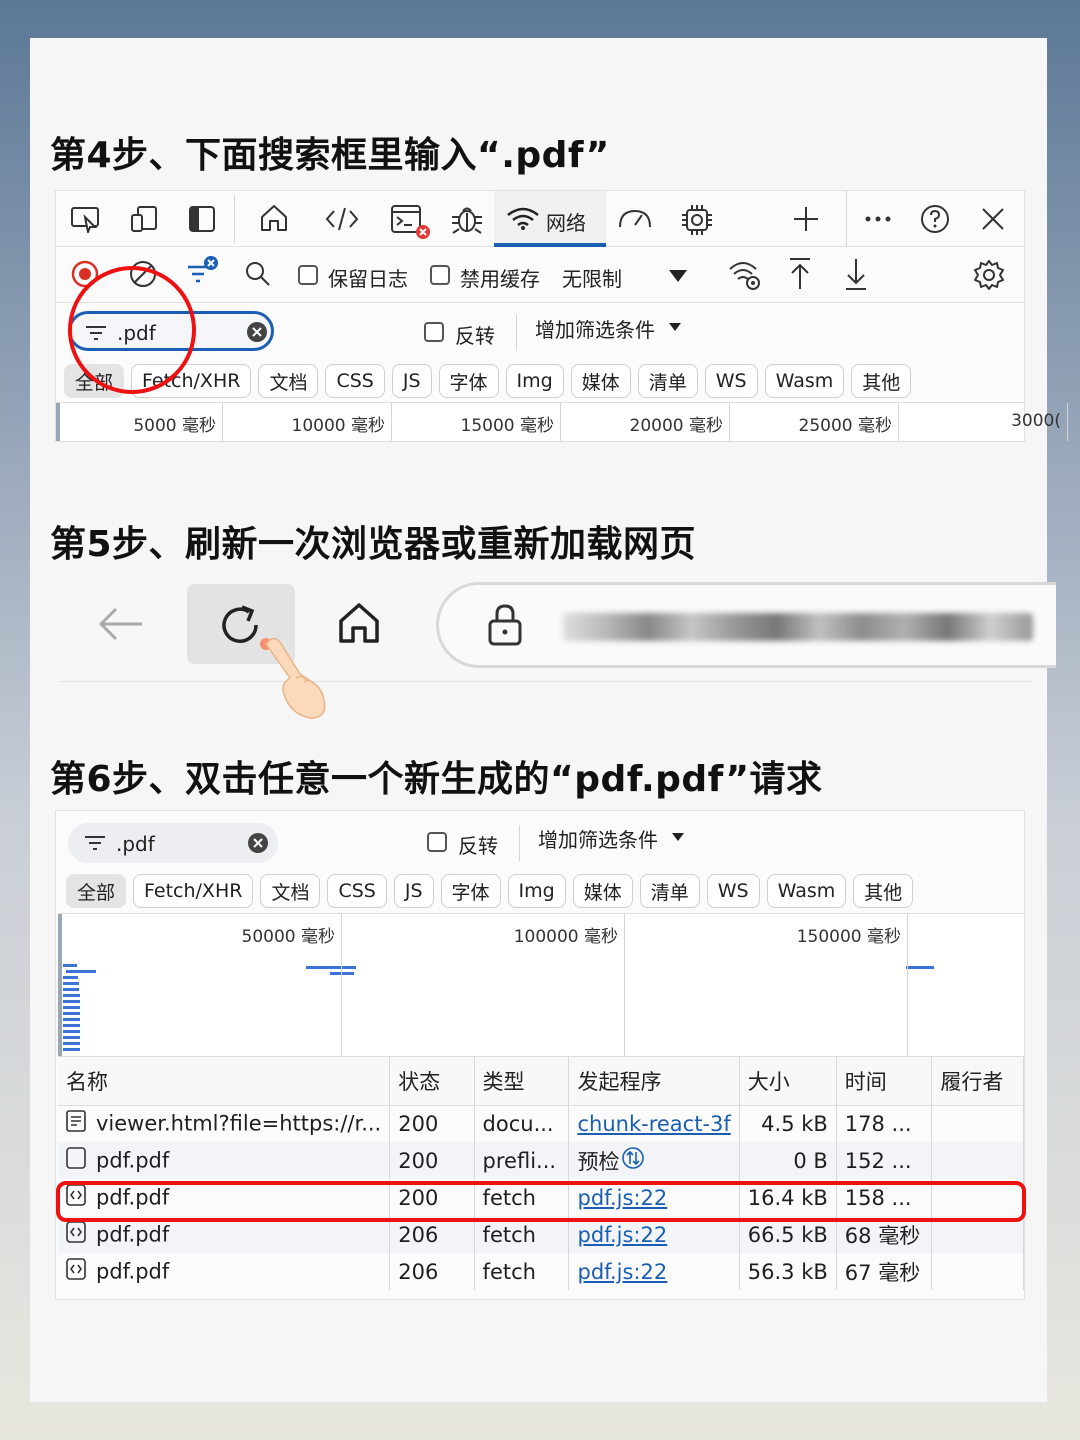 This screenshot has width=1080, height=1440. Describe the element at coordinates (121, 624) in the screenshot. I see `back-arrow-icon` at that location.